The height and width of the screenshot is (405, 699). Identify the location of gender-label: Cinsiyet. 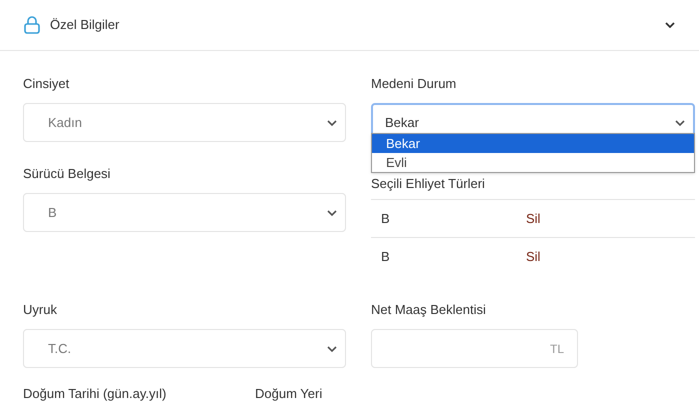
(46, 84).